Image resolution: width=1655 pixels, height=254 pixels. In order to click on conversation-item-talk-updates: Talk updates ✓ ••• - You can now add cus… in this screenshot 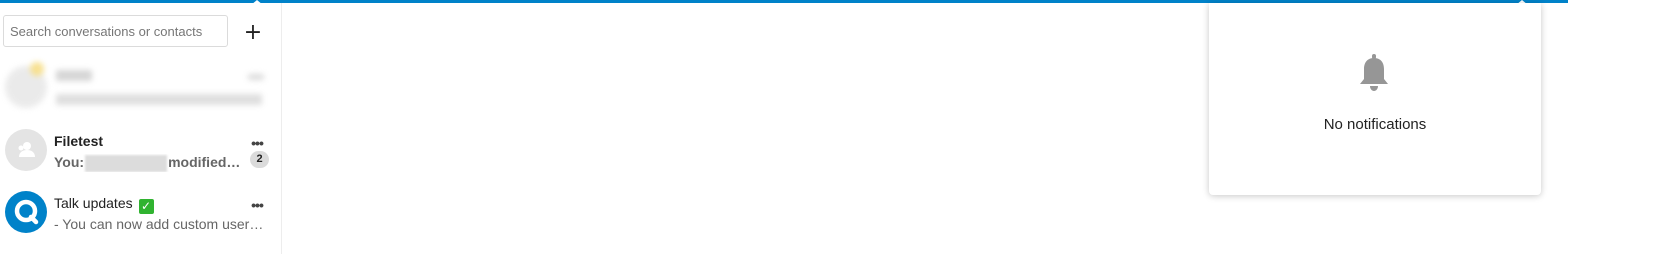, I will do `click(141, 213)`.